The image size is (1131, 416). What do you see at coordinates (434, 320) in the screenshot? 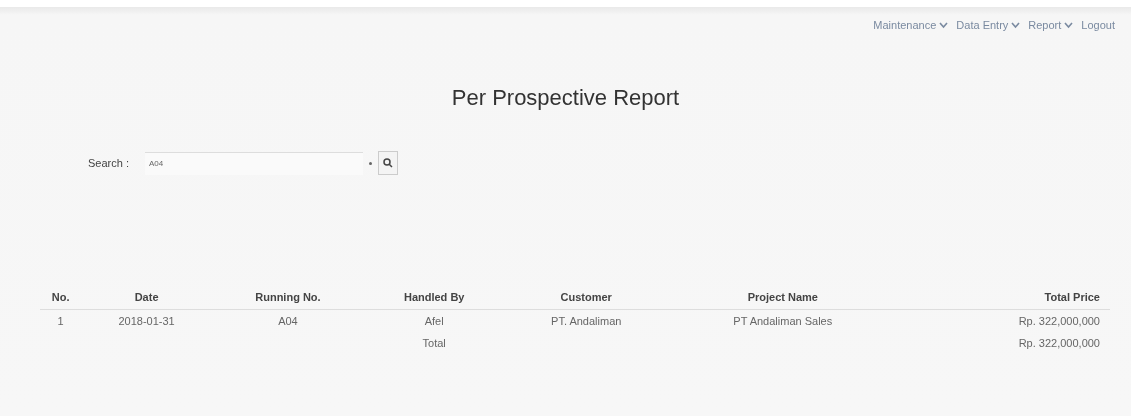
I see `table-cell: Afel` at bounding box center [434, 320].